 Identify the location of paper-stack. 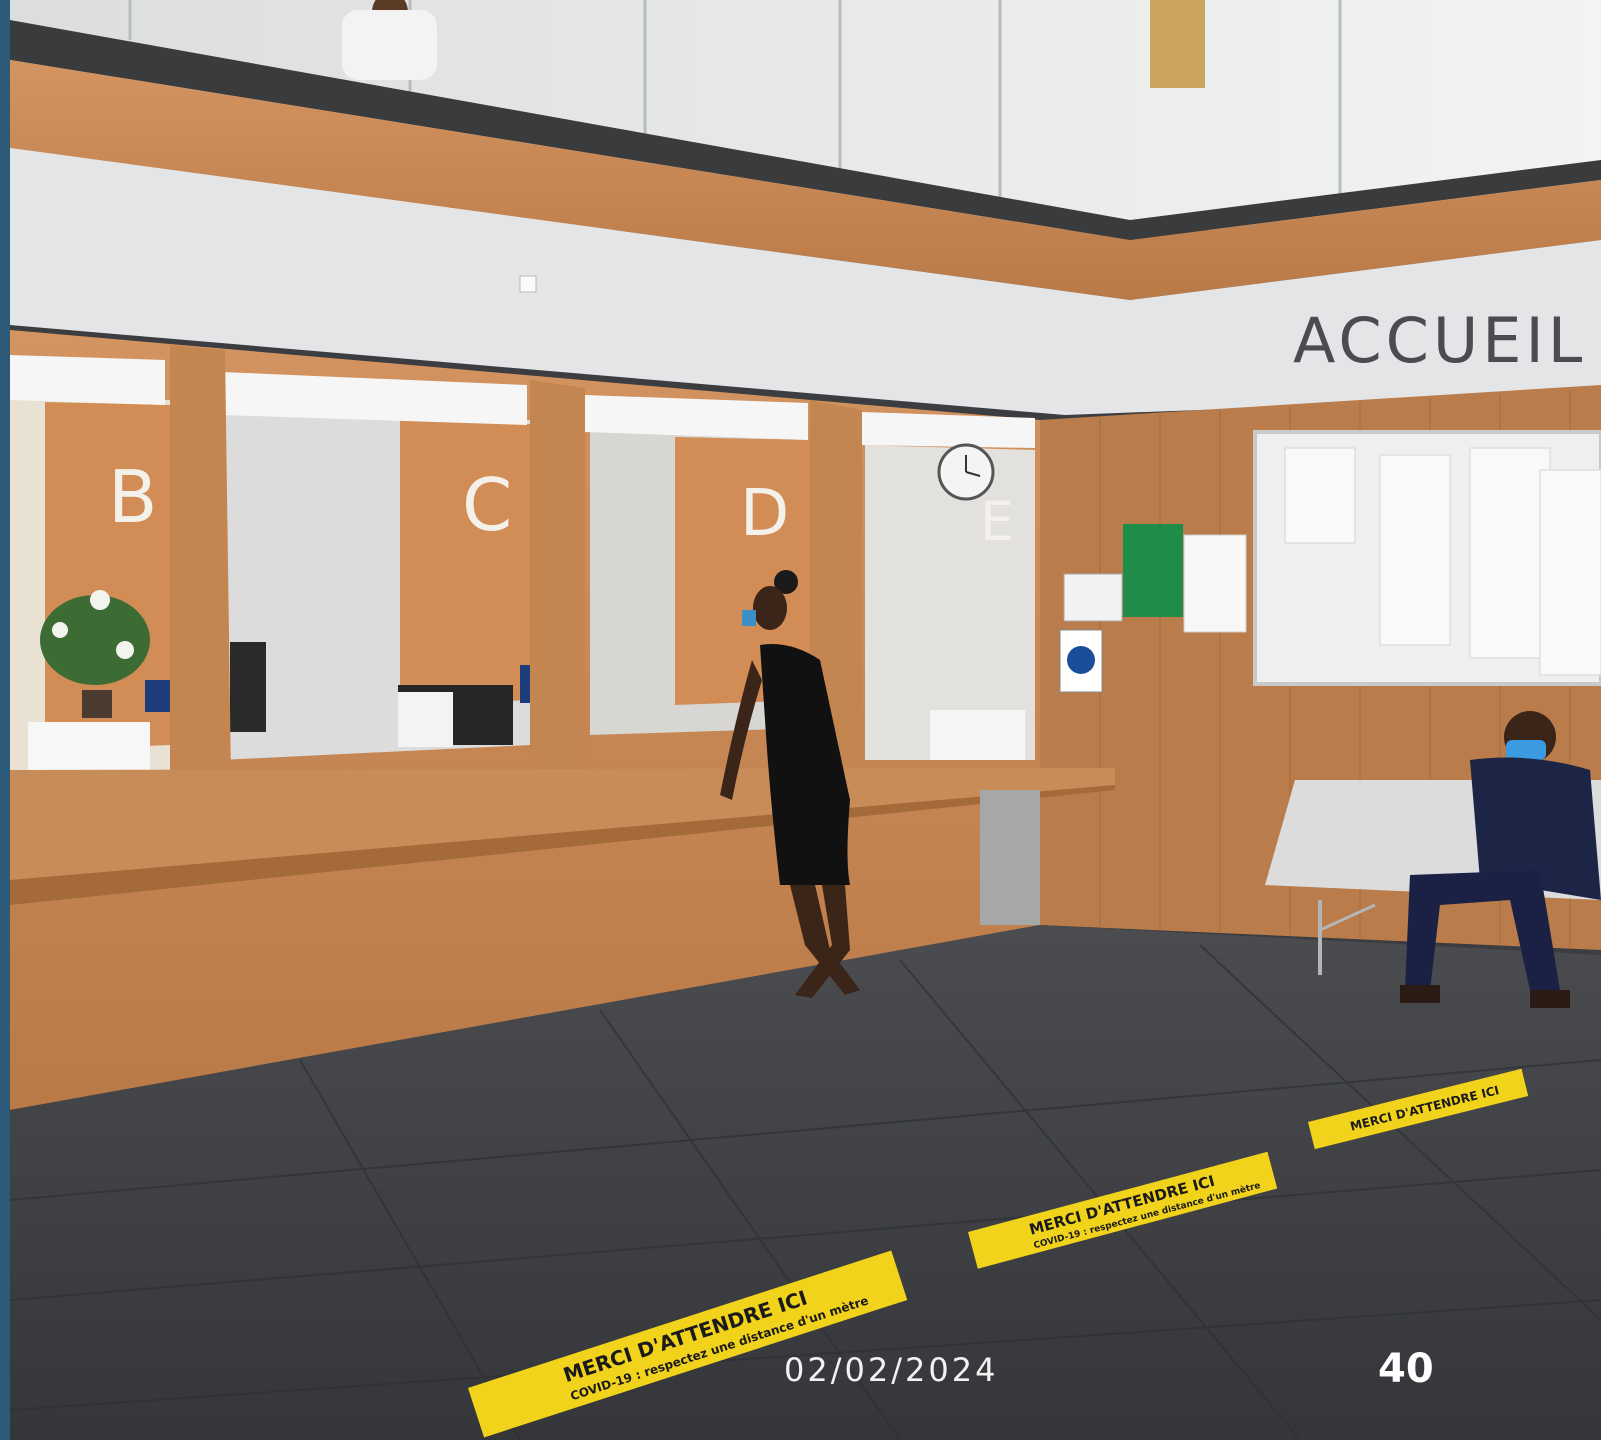
(977, 735).